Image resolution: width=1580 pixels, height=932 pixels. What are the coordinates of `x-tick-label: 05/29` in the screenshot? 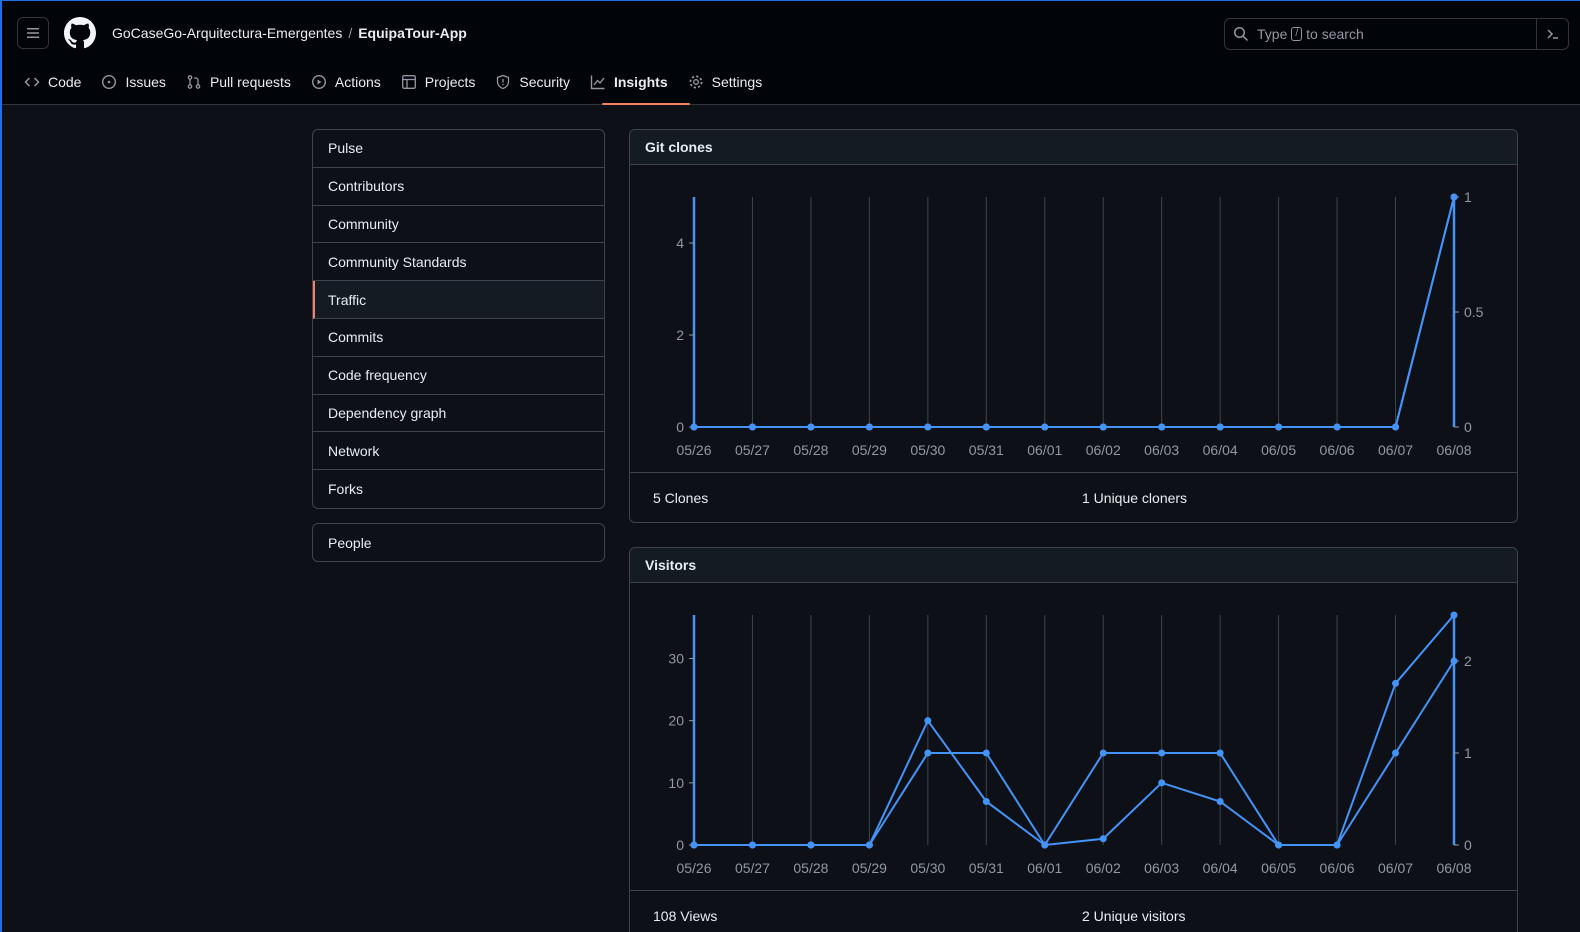 It's located at (869, 450).